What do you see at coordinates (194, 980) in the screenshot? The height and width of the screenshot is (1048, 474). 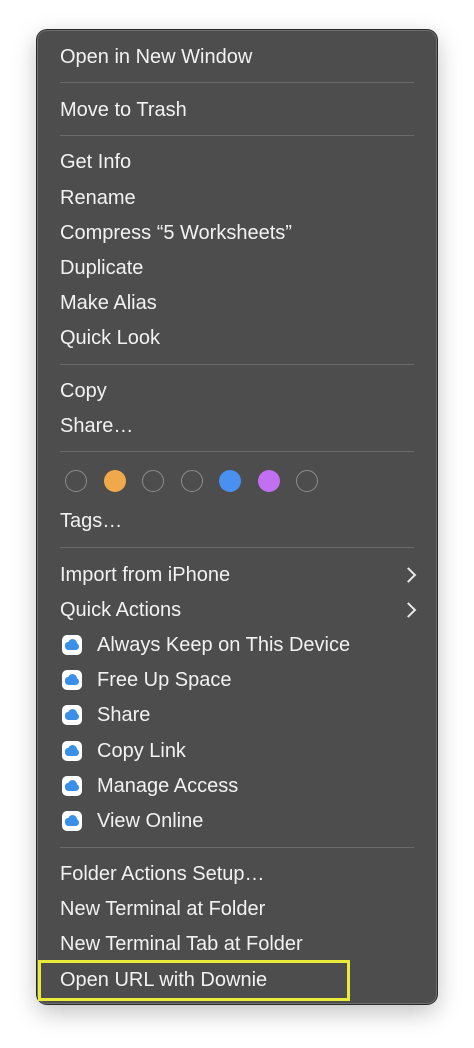 I see `highlight-box` at bounding box center [194, 980].